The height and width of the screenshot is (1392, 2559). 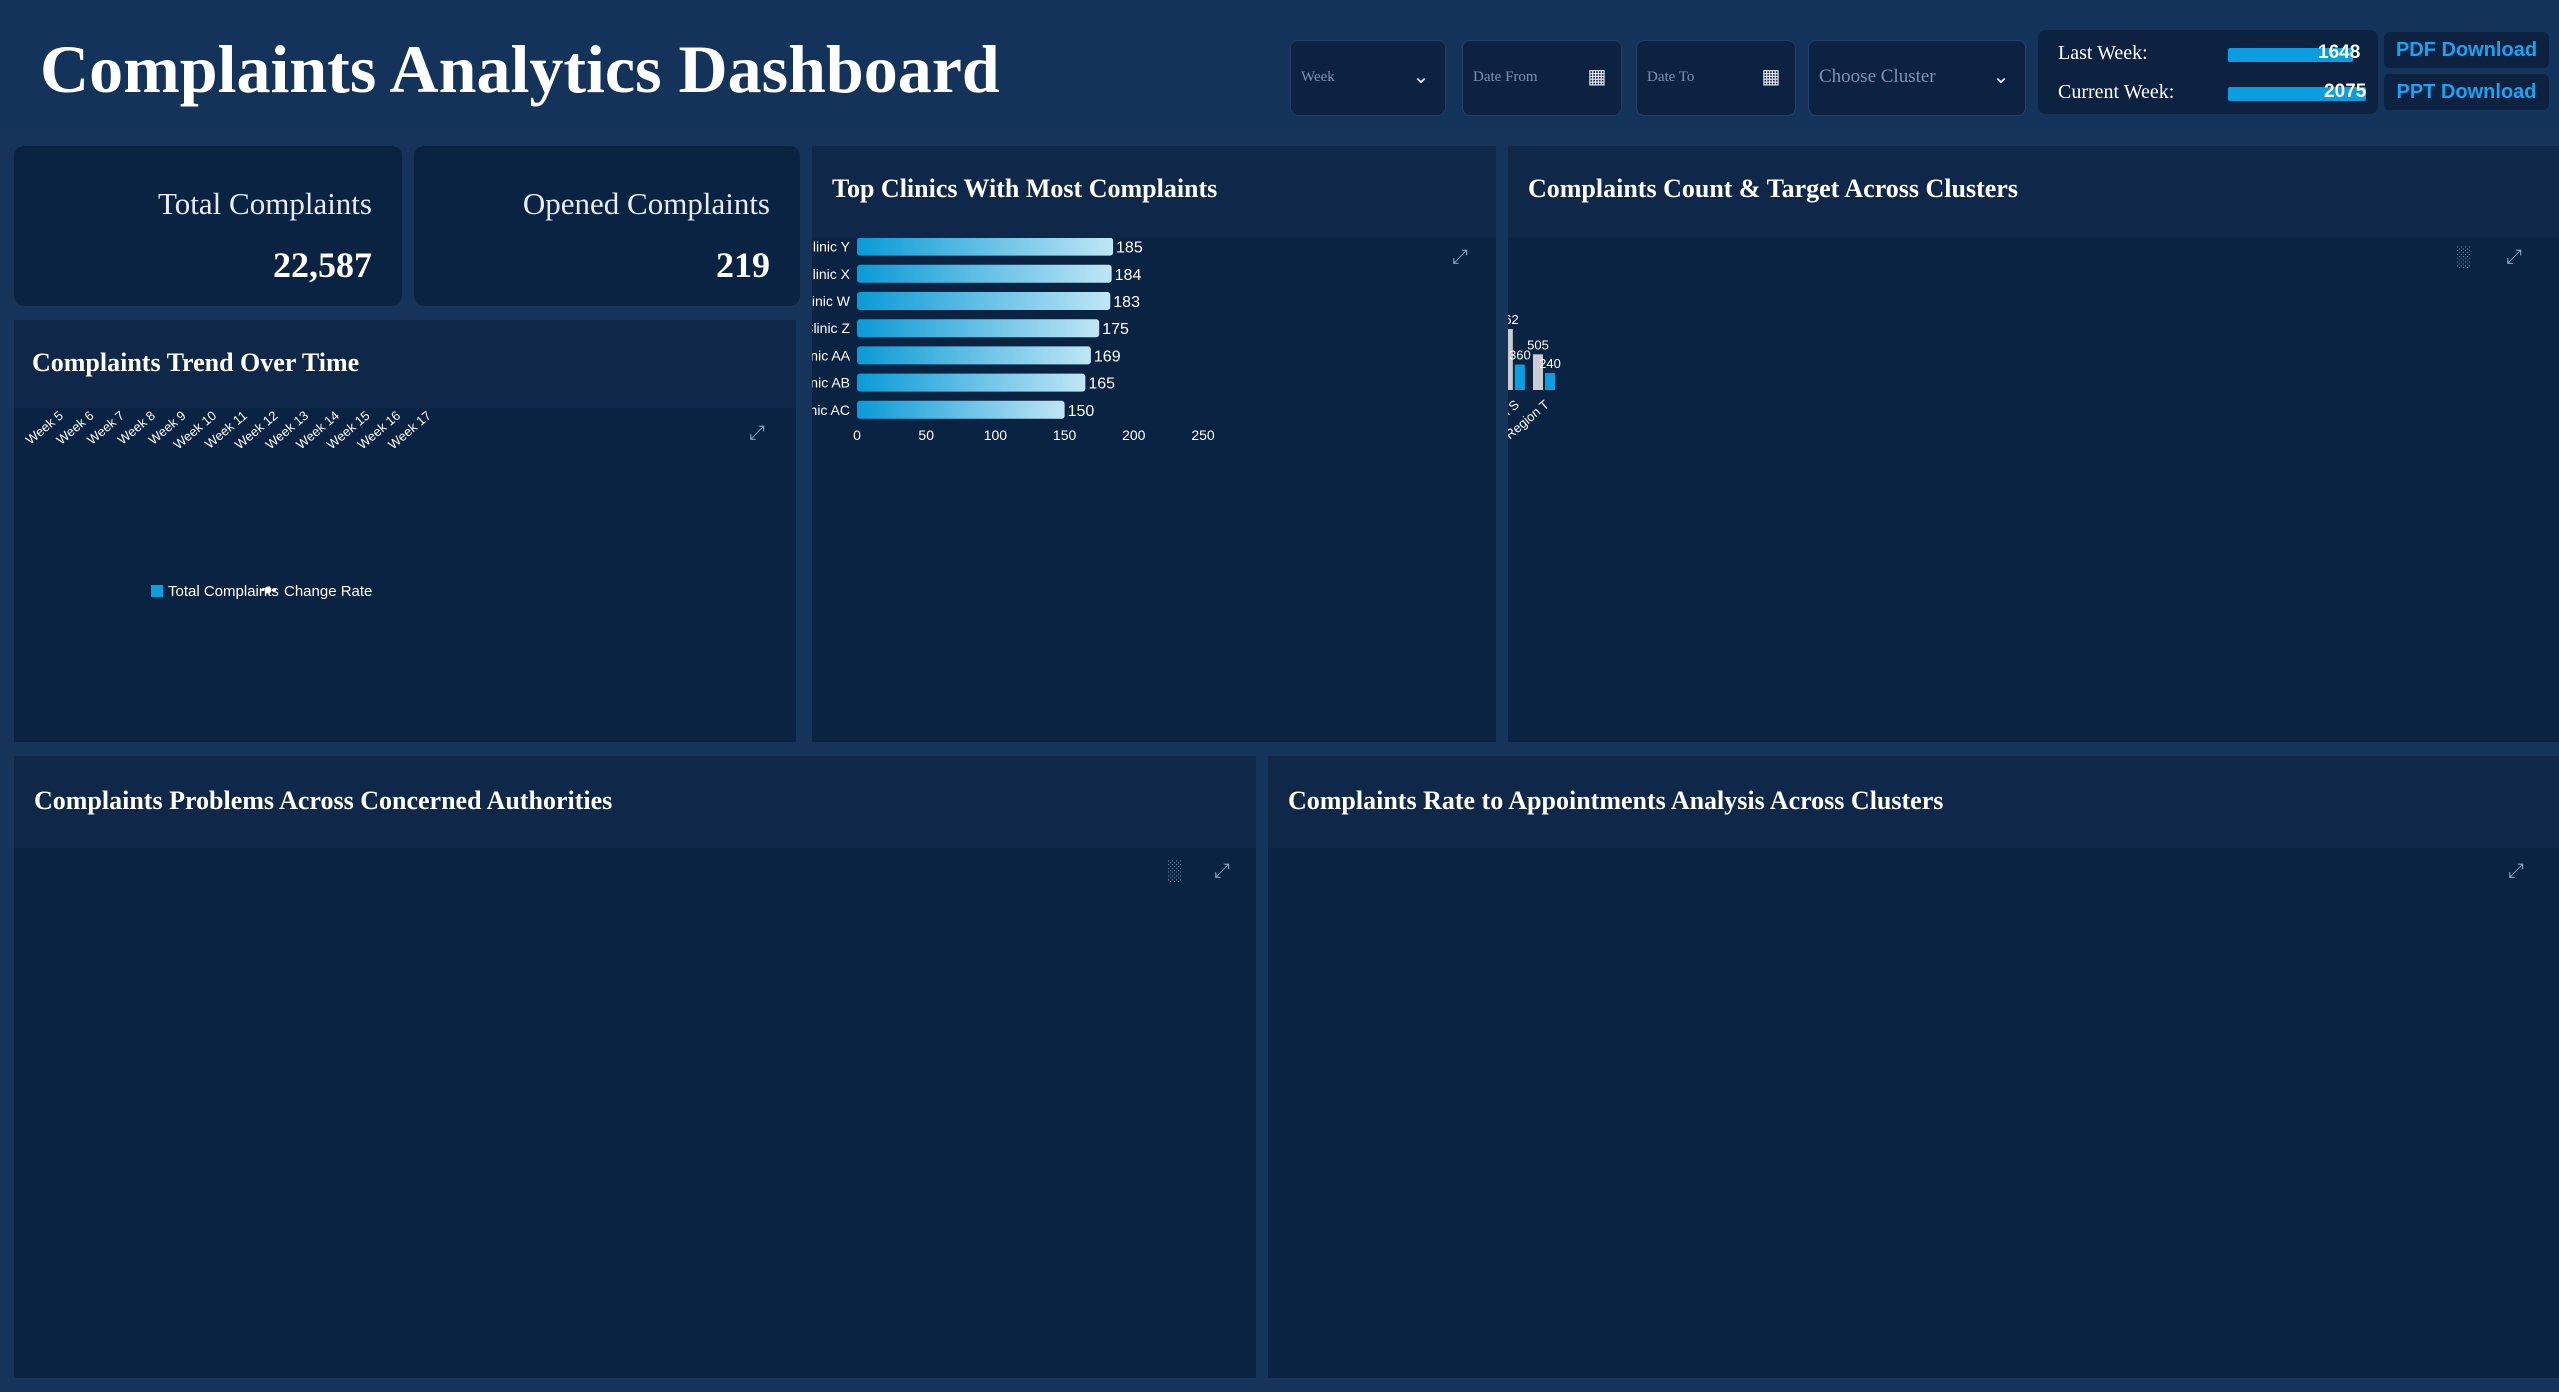 What do you see at coordinates (2339, 52) in the screenshot?
I see `last-week-value: 1648` at bounding box center [2339, 52].